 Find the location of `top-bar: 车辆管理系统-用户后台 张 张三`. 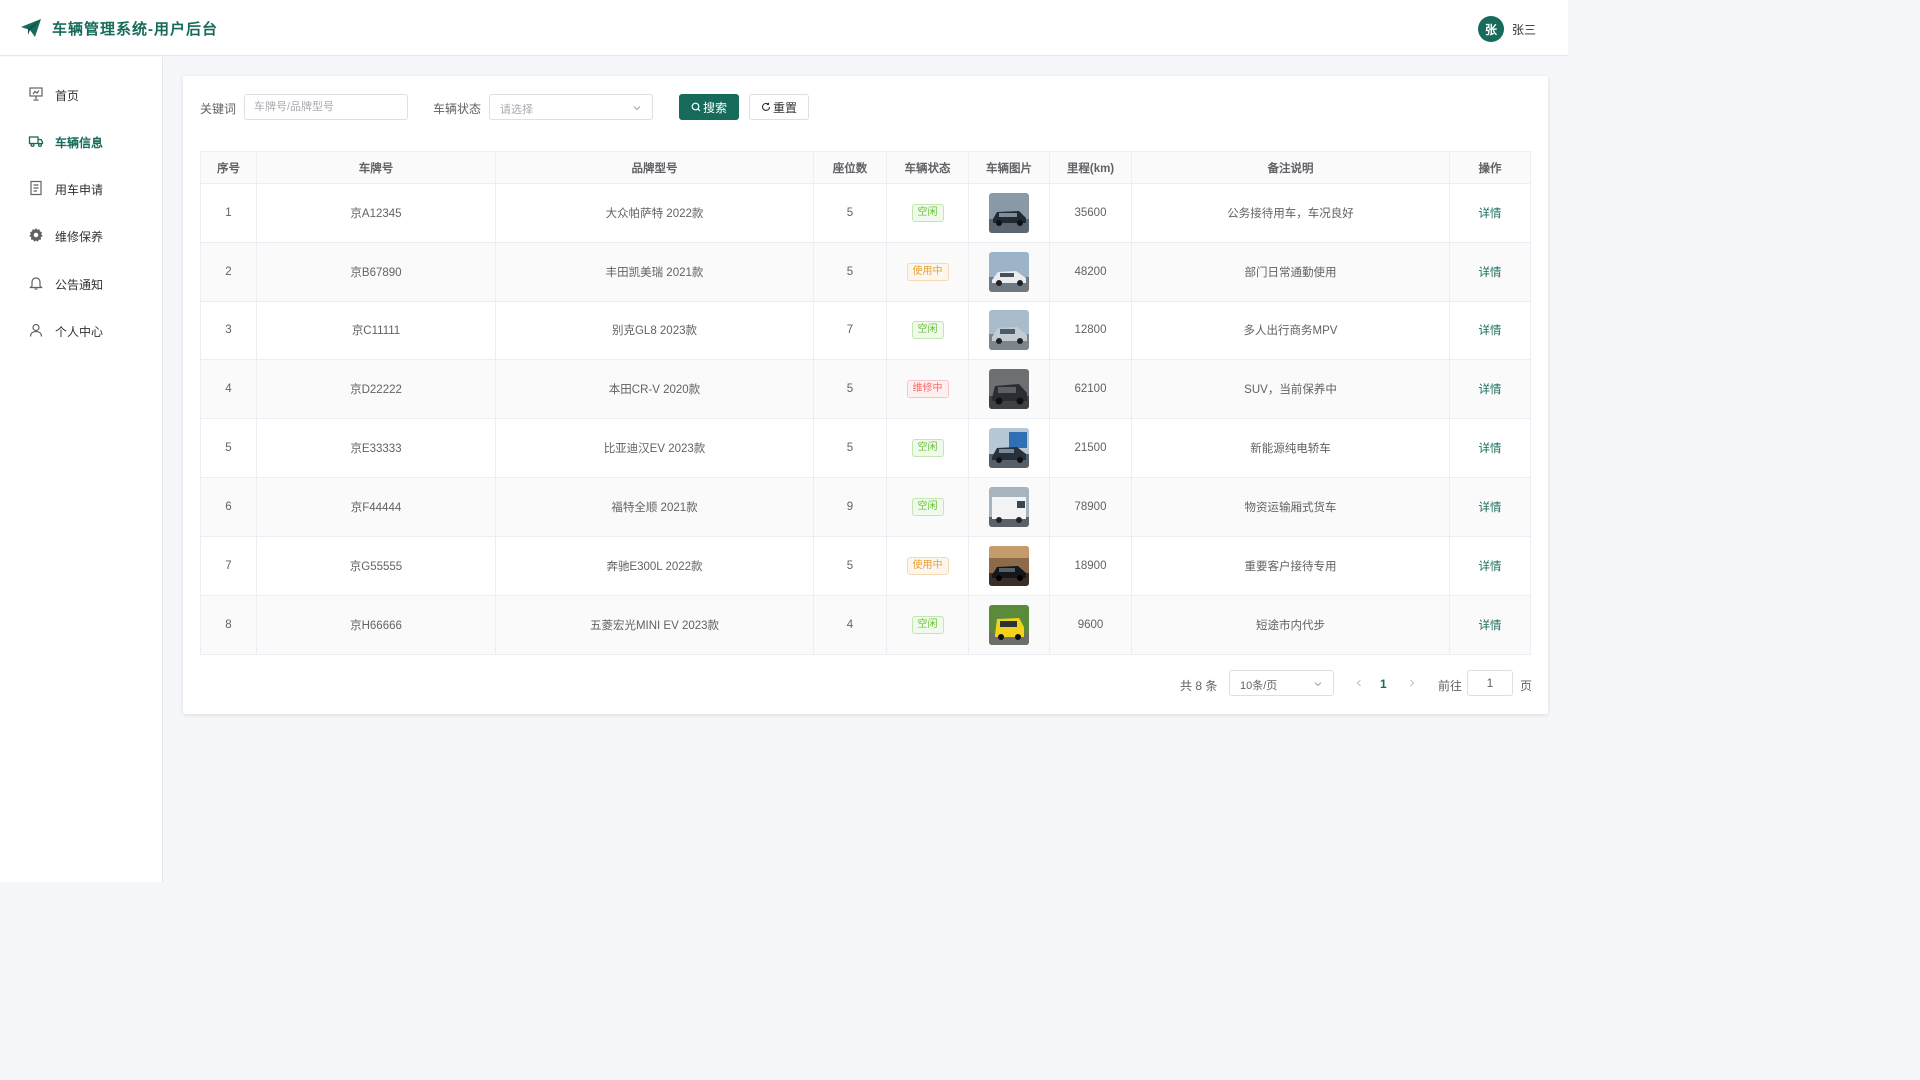

top-bar: 车辆管理系统-用户后台 张 张三 is located at coordinates (784, 28).